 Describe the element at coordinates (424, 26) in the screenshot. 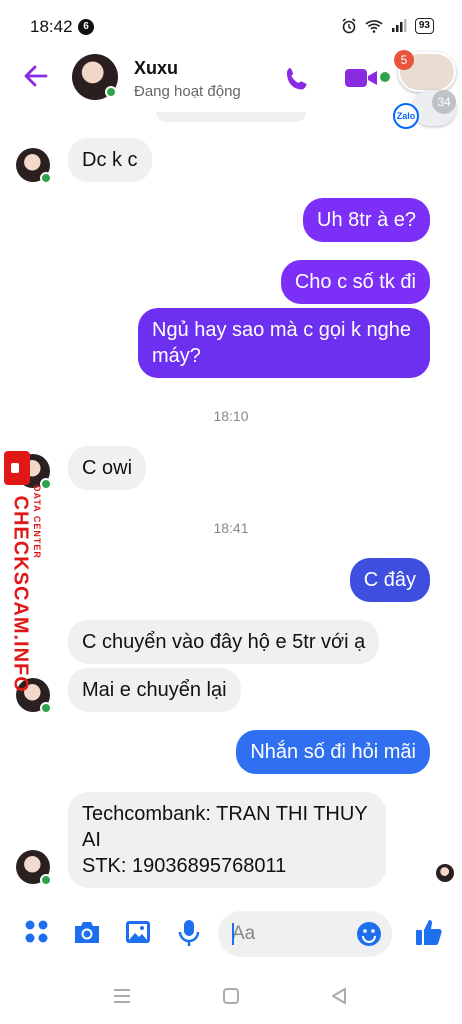

I see `battery-icon: 93` at that location.